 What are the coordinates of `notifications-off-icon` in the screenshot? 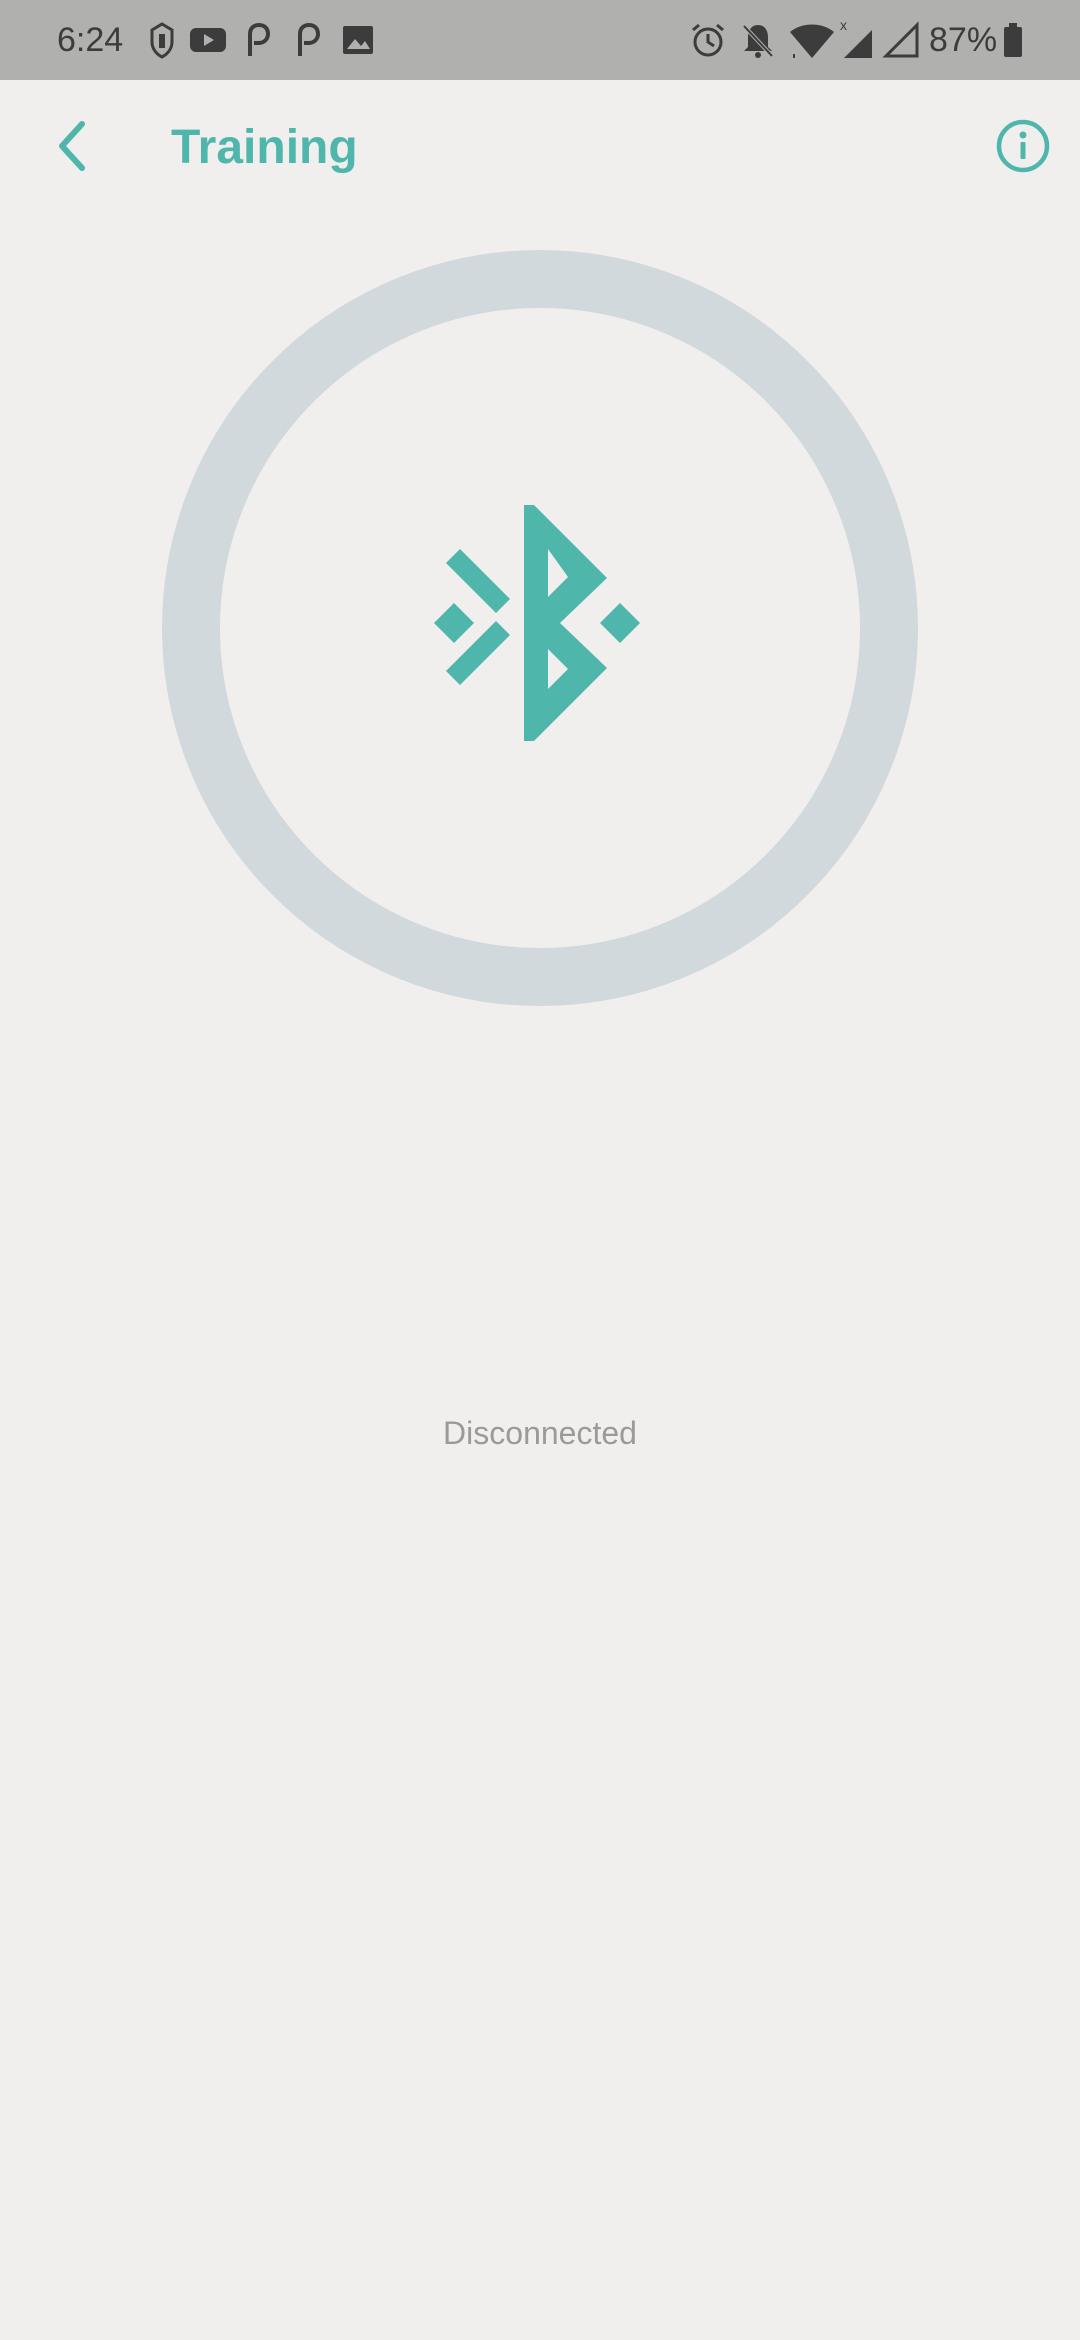 It's located at (758, 41).